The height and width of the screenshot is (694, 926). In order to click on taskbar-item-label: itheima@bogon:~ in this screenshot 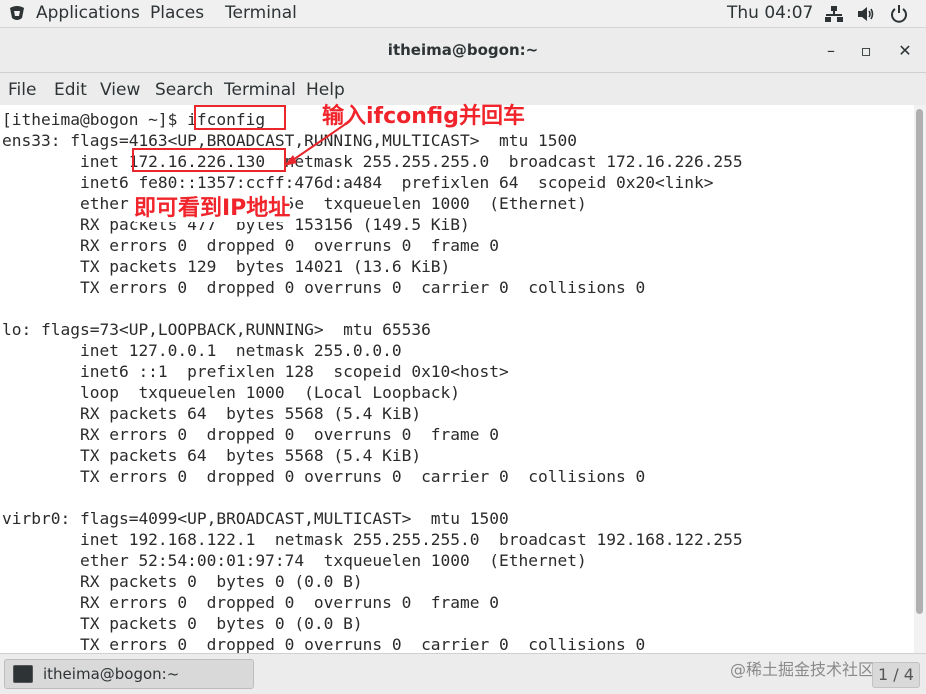, I will do `click(111, 674)`.